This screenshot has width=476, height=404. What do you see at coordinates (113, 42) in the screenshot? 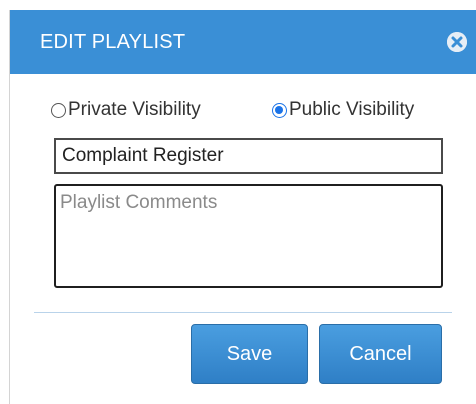
I see `dialog-title: EDIT PLAYLIST` at bounding box center [113, 42].